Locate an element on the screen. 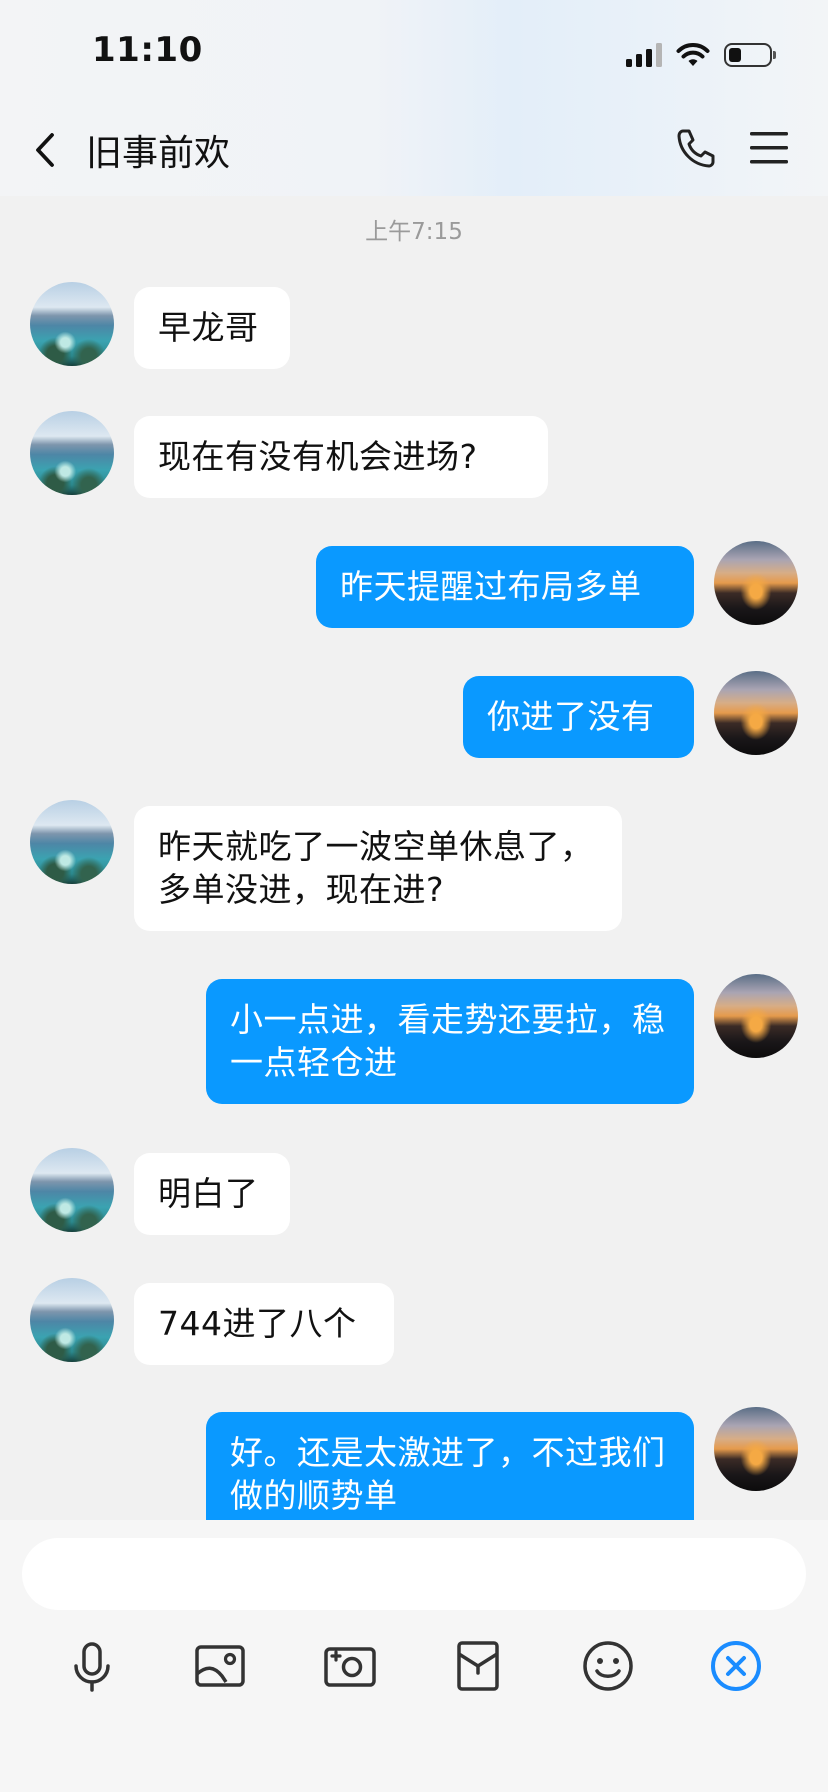 This screenshot has height=1792, width=828. message-bubble-outgoing: 昨天提醒过布局多单 is located at coordinates (505, 587).